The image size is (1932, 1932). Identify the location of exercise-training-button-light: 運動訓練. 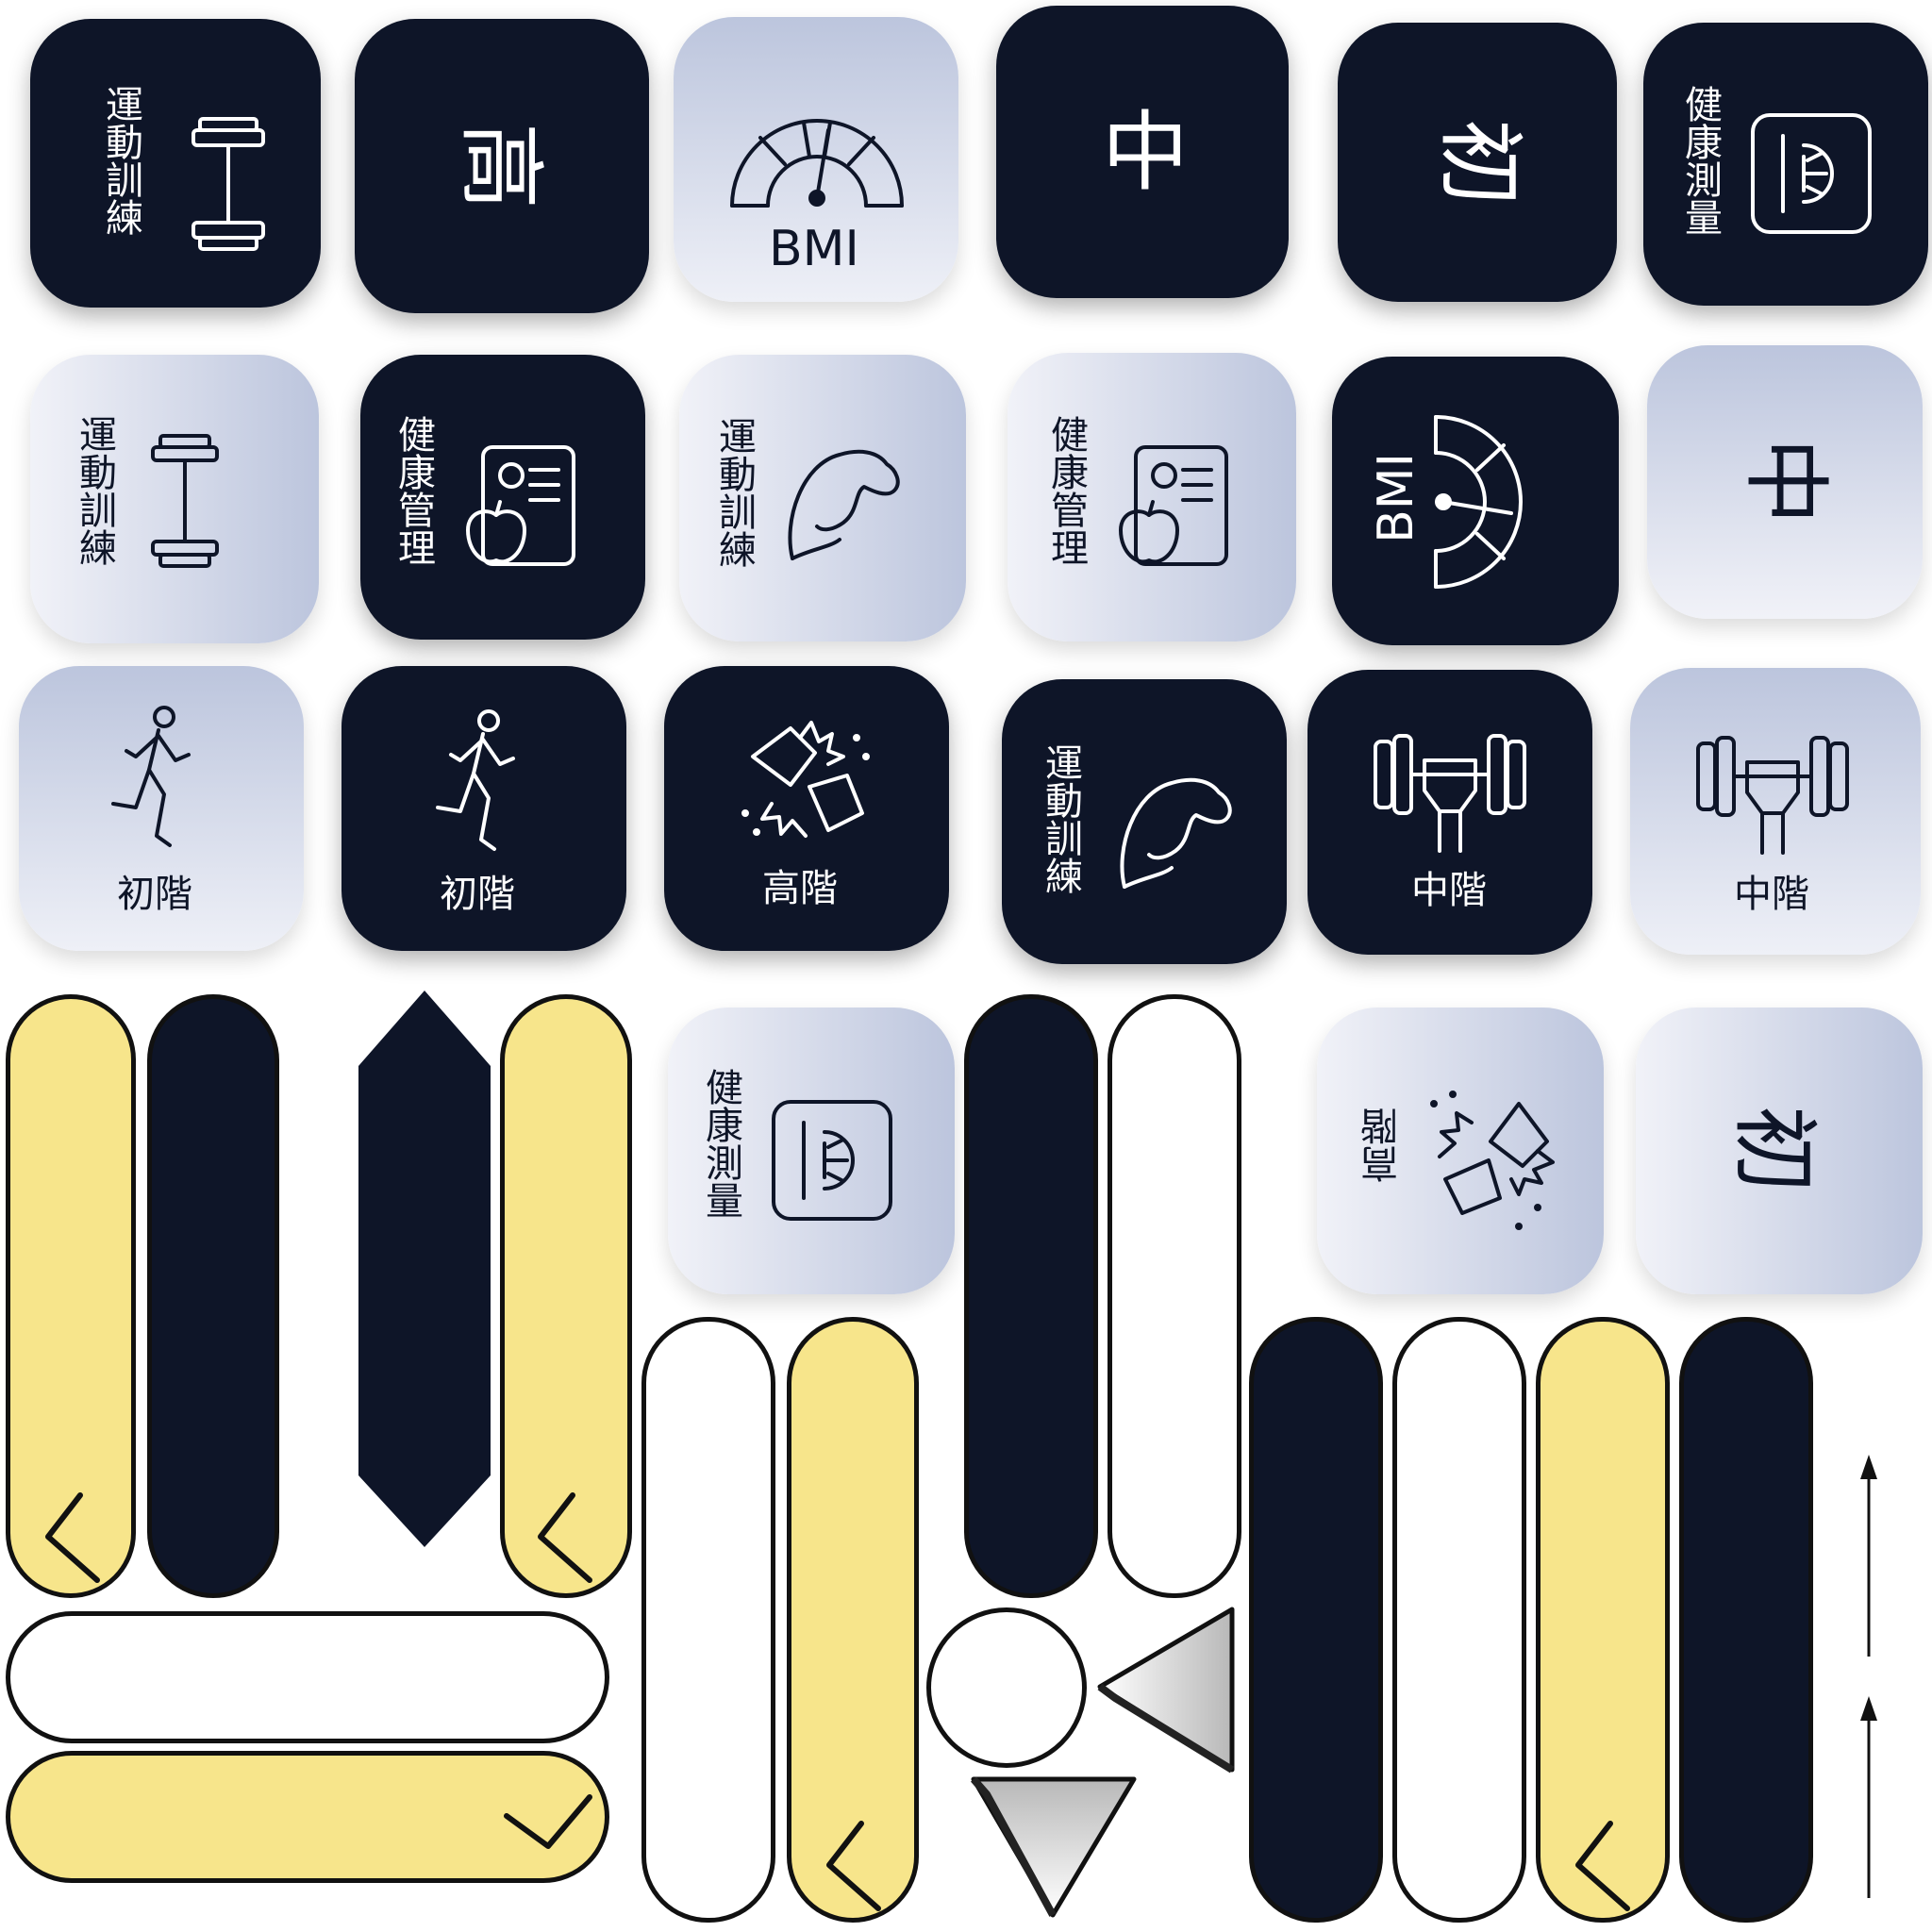
(175, 499).